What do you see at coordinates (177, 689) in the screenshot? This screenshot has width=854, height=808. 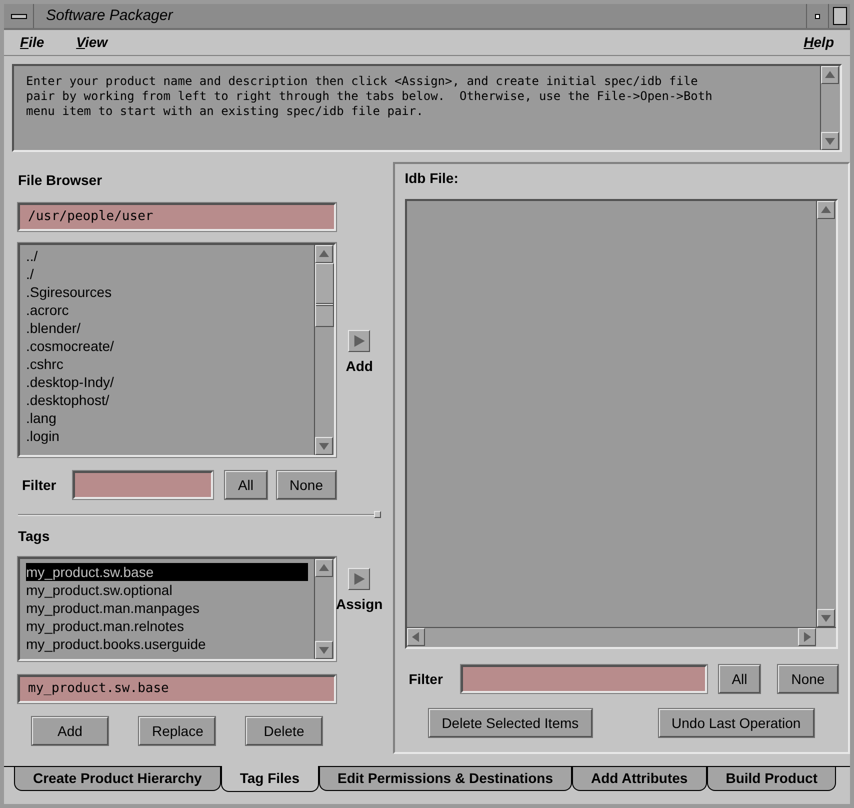 I see `tag-field: my_product.sw.base` at bounding box center [177, 689].